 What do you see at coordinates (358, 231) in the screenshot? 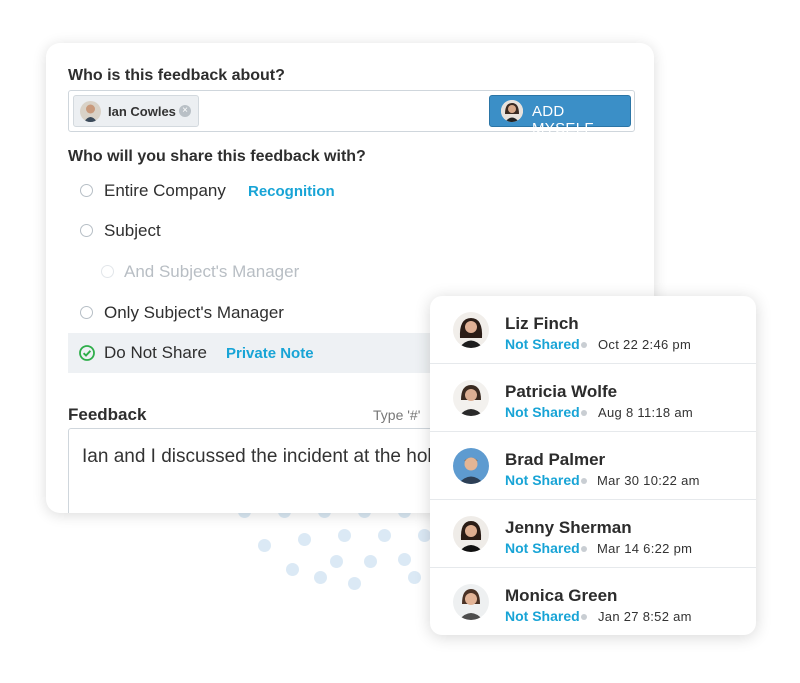
I see `option-subject: Subject` at bounding box center [358, 231].